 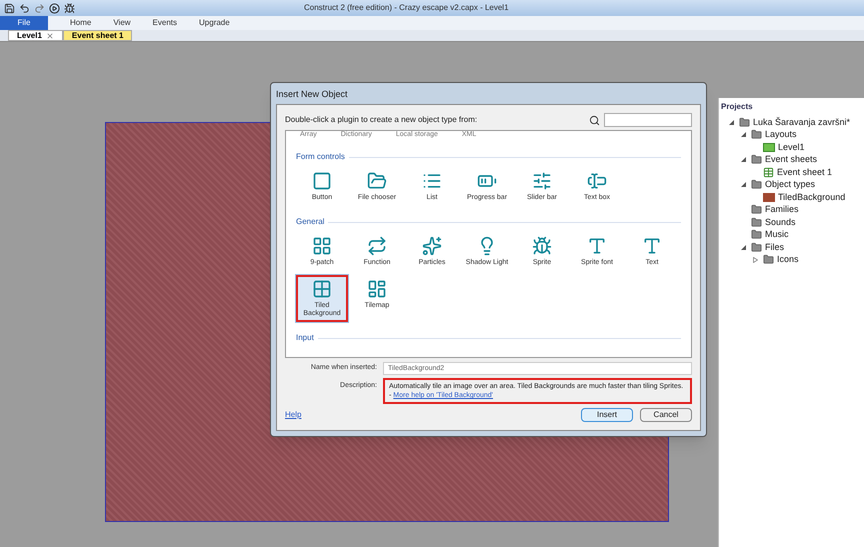 I want to click on tree-item: Object types, so click(x=790, y=185).